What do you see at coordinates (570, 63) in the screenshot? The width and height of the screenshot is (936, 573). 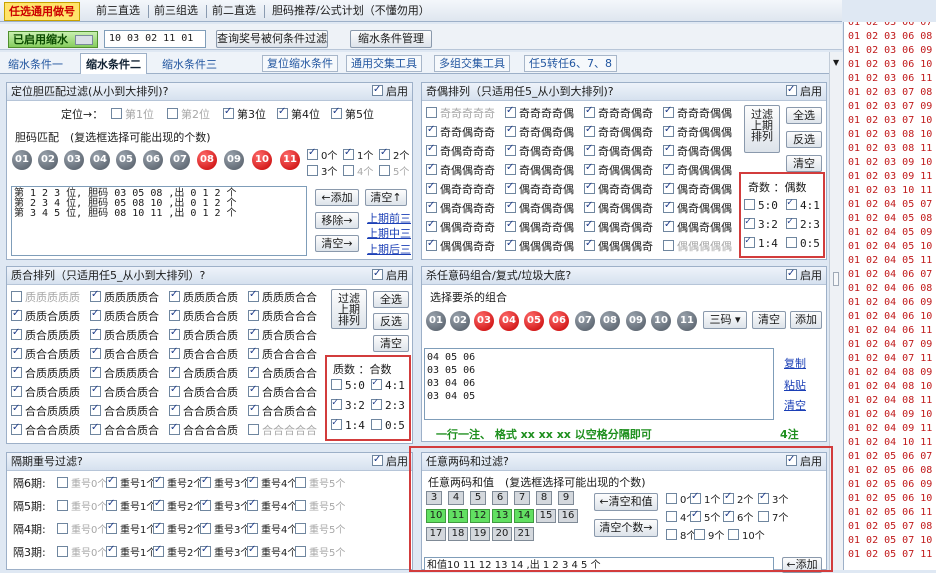 I see `convert-link: 任5转任6、7、8` at bounding box center [570, 63].